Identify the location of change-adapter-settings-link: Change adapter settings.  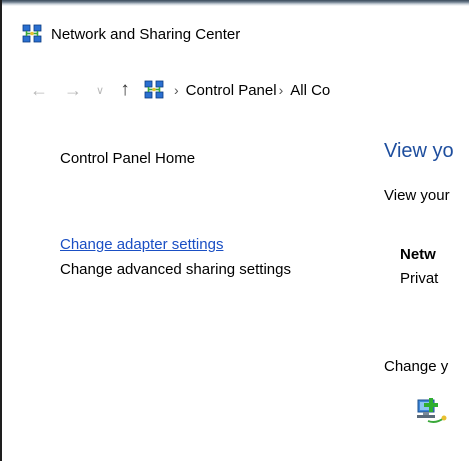
(141, 244).